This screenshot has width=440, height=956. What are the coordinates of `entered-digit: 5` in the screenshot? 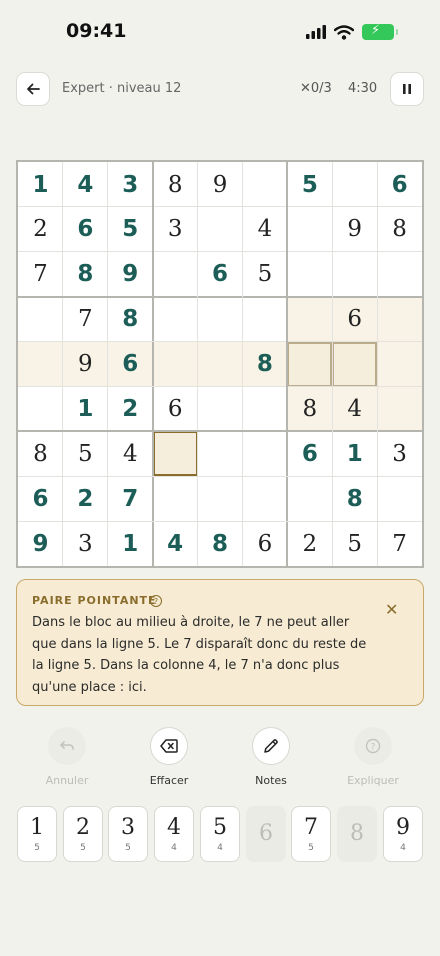 It's located at (130, 229).